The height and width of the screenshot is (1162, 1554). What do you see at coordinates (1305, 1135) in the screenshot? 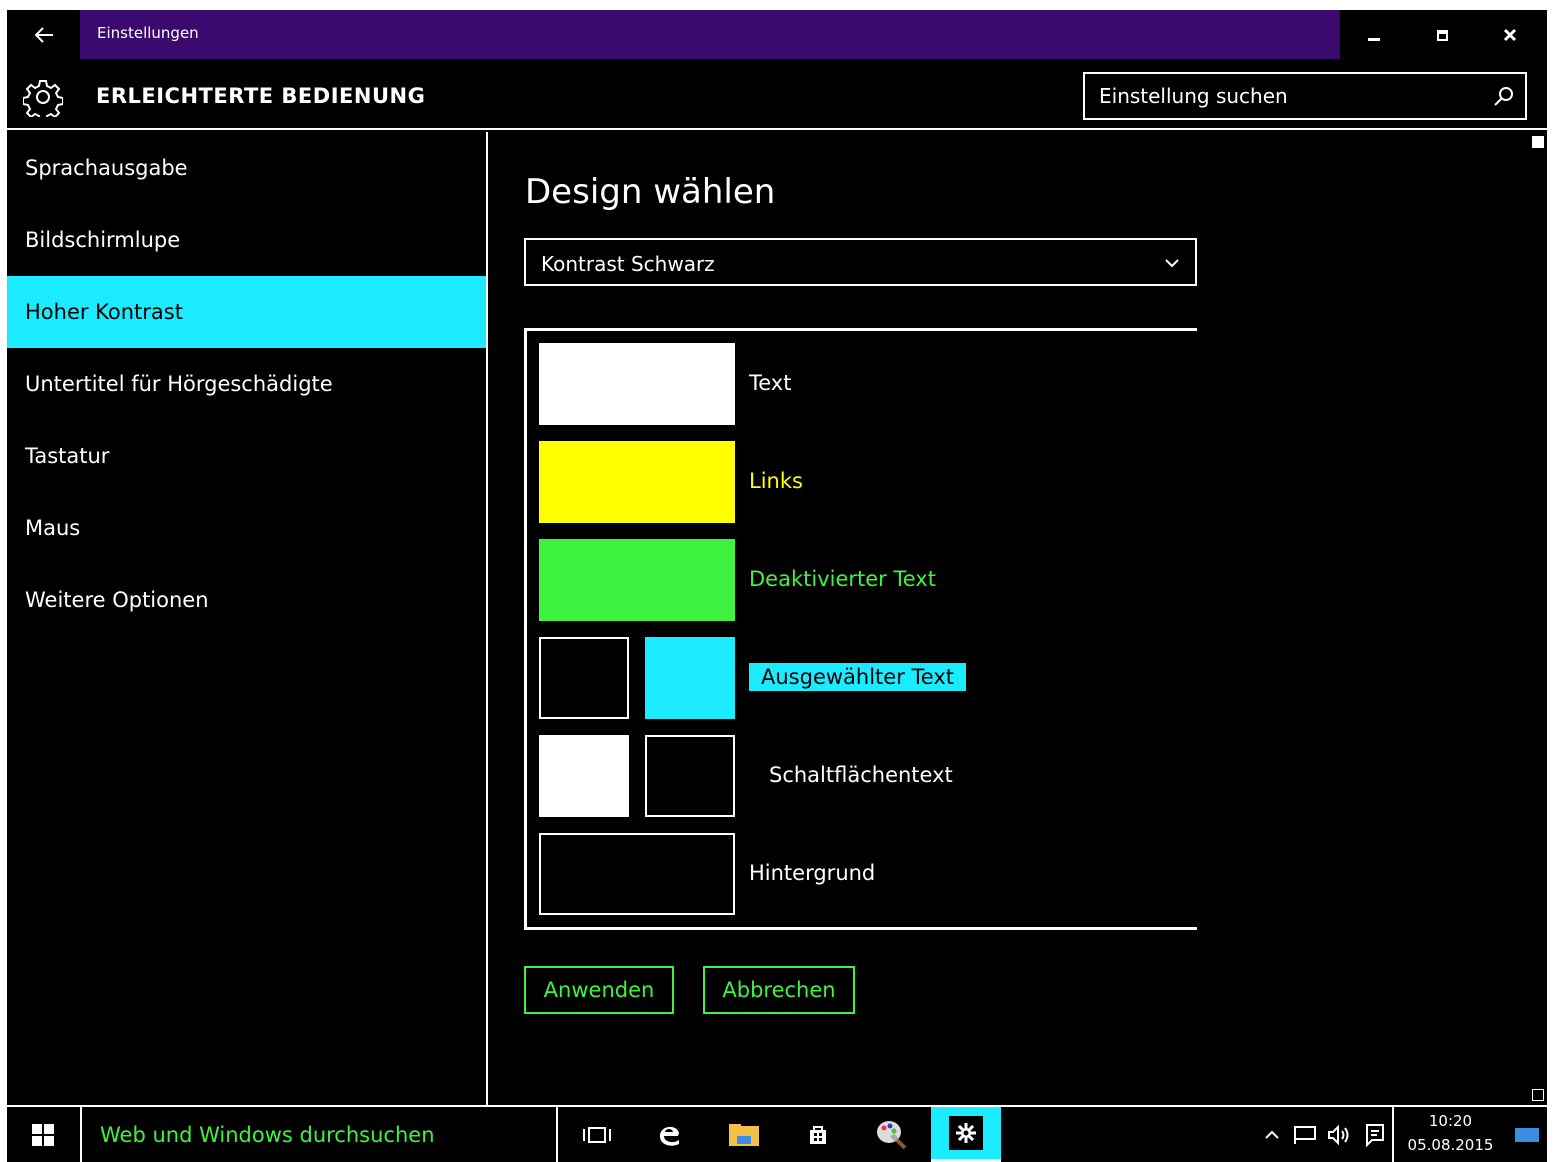
I see `network-icon` at bounding box center [1305, 1135].